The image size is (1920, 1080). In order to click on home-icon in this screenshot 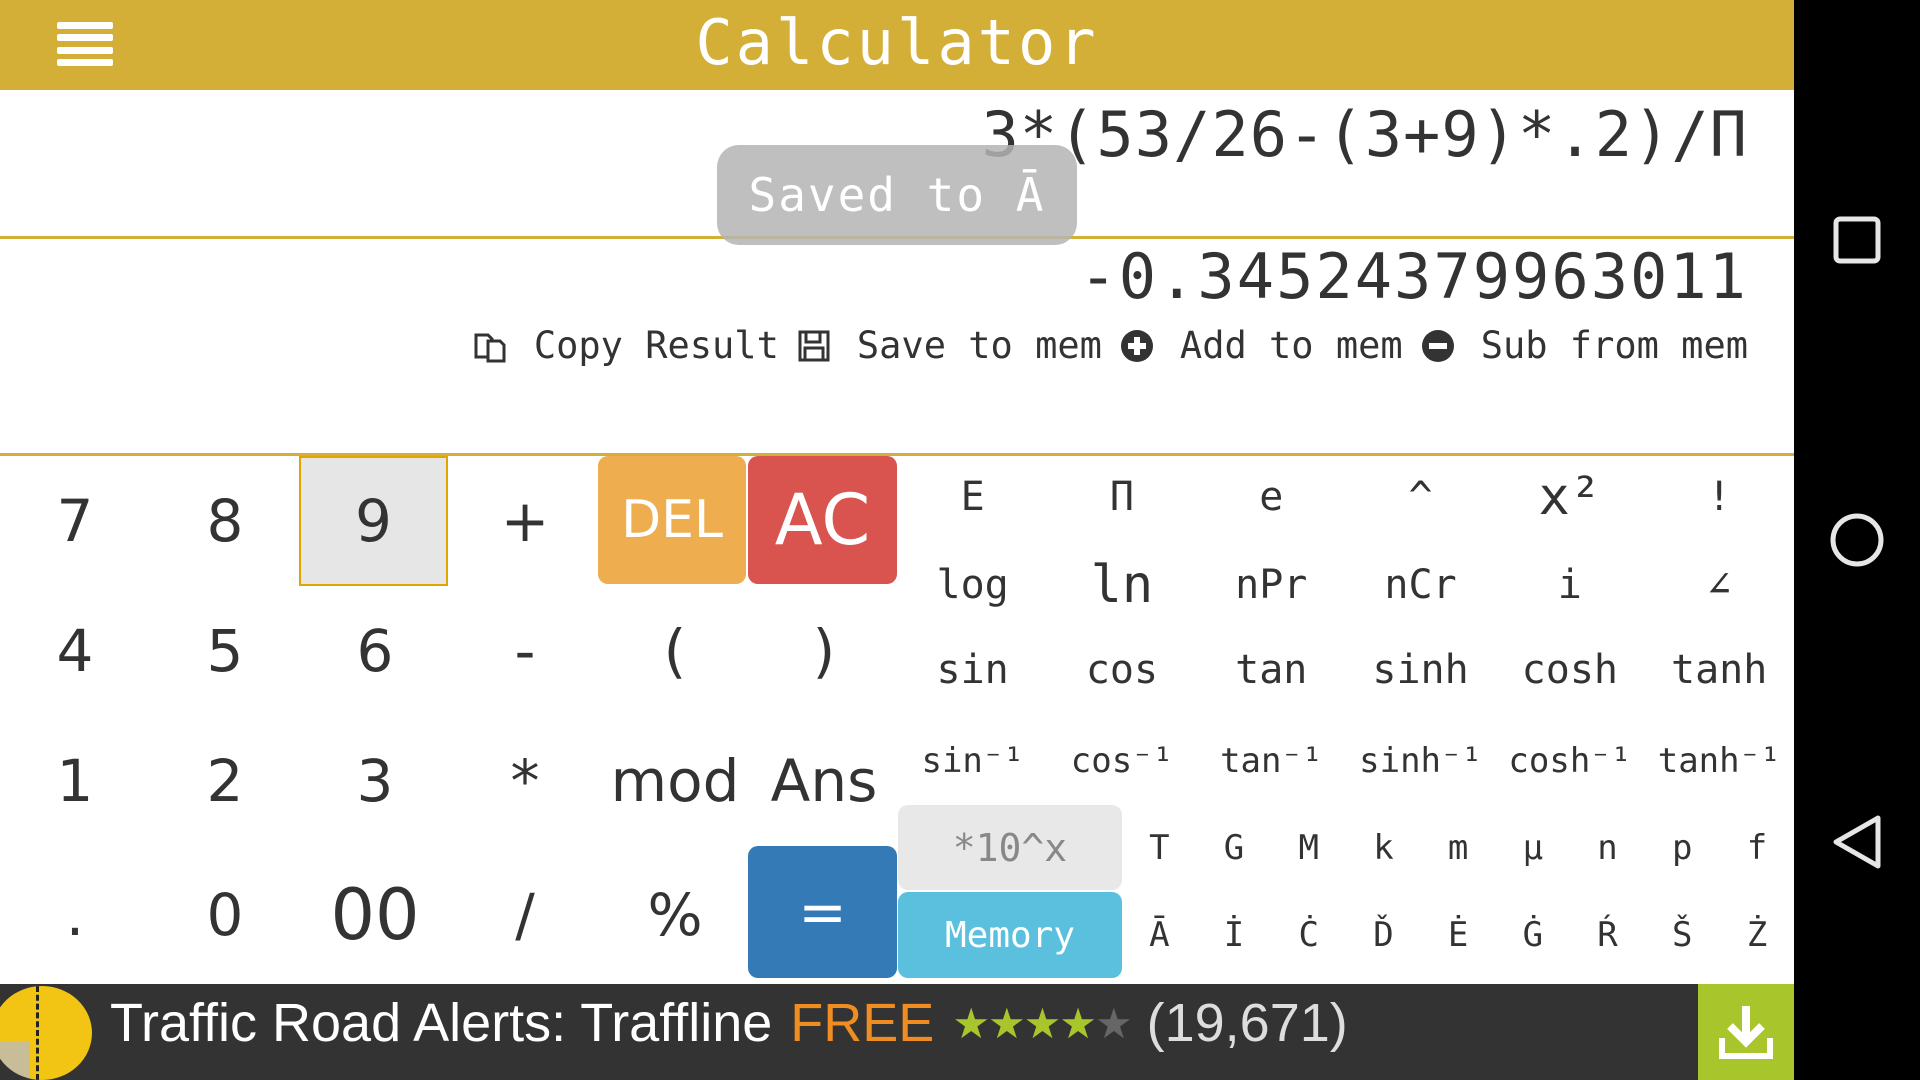, I will do `click(1857, 540)`.